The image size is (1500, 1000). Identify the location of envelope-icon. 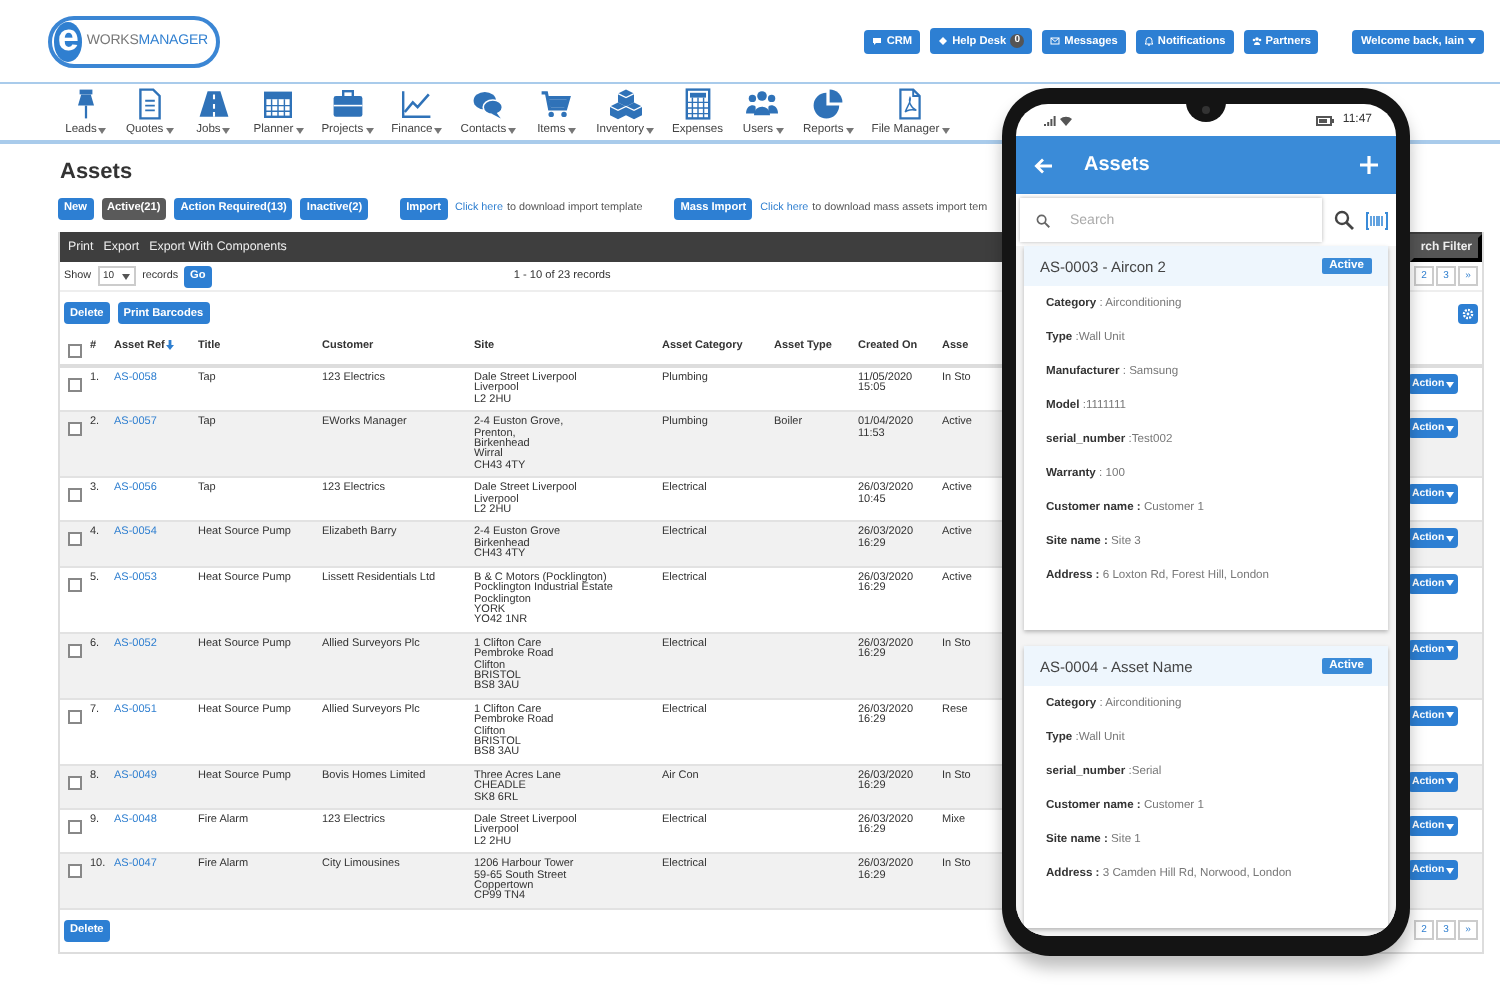
(1055, 41).